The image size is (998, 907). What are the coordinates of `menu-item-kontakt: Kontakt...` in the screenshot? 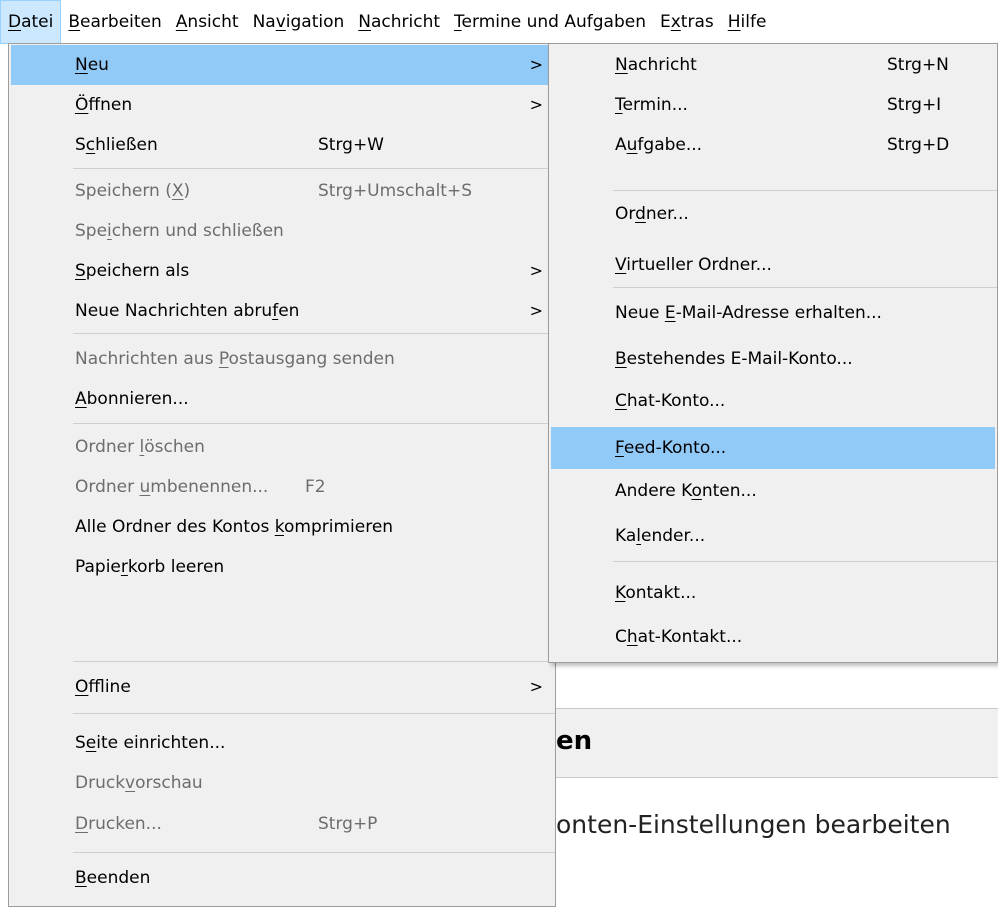 It's located at (773, 593).